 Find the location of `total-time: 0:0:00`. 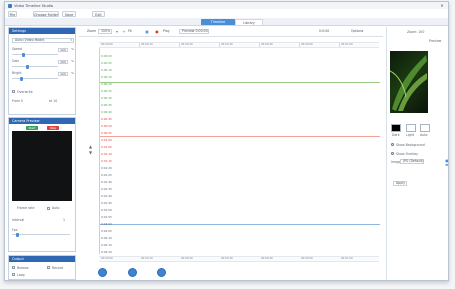

total-time: 0:0:00 is located at coordinates (324, 31).